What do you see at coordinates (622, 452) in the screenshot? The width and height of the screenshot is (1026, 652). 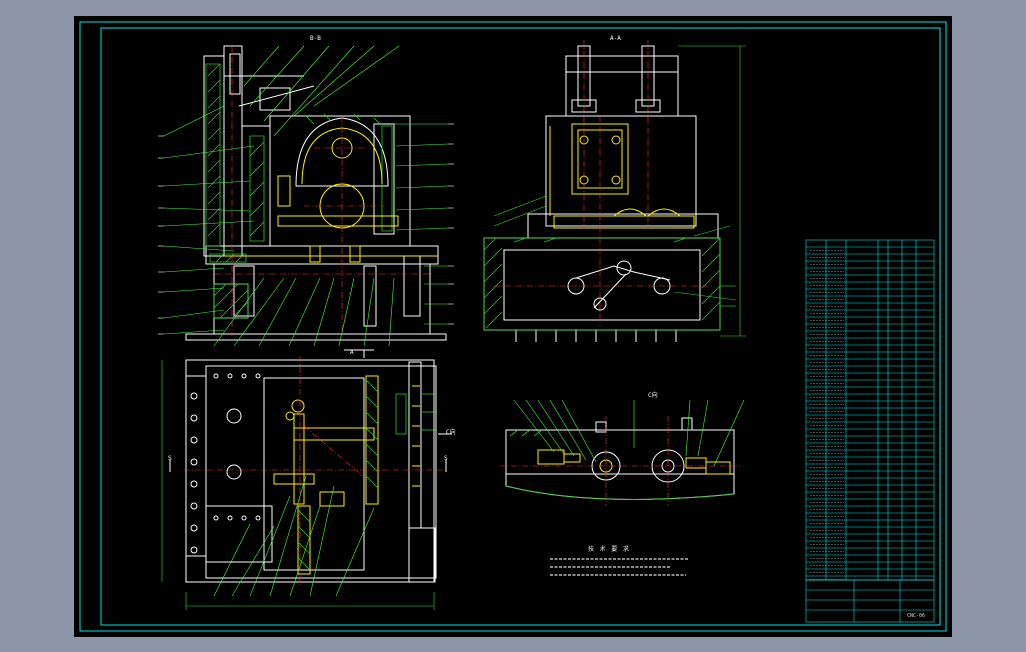 I see `view-c` at bounding box center [622, 452].